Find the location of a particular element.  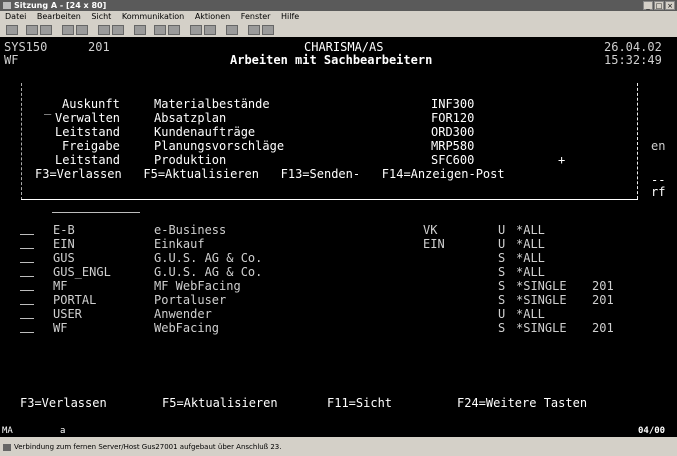

page-title: Arbeiten mit Sachbearbeitern is located at coordinates (331, 60).